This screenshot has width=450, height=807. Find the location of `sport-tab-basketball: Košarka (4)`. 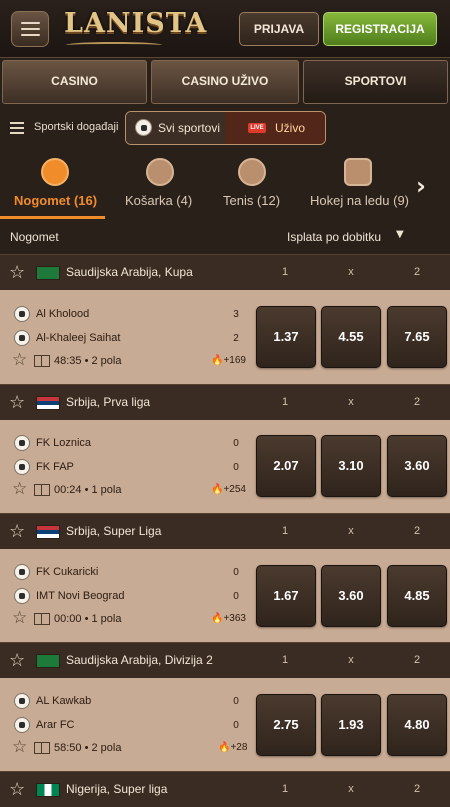

sport-tab-basketball: Košarka (4) is located at coordinates (158, 185).